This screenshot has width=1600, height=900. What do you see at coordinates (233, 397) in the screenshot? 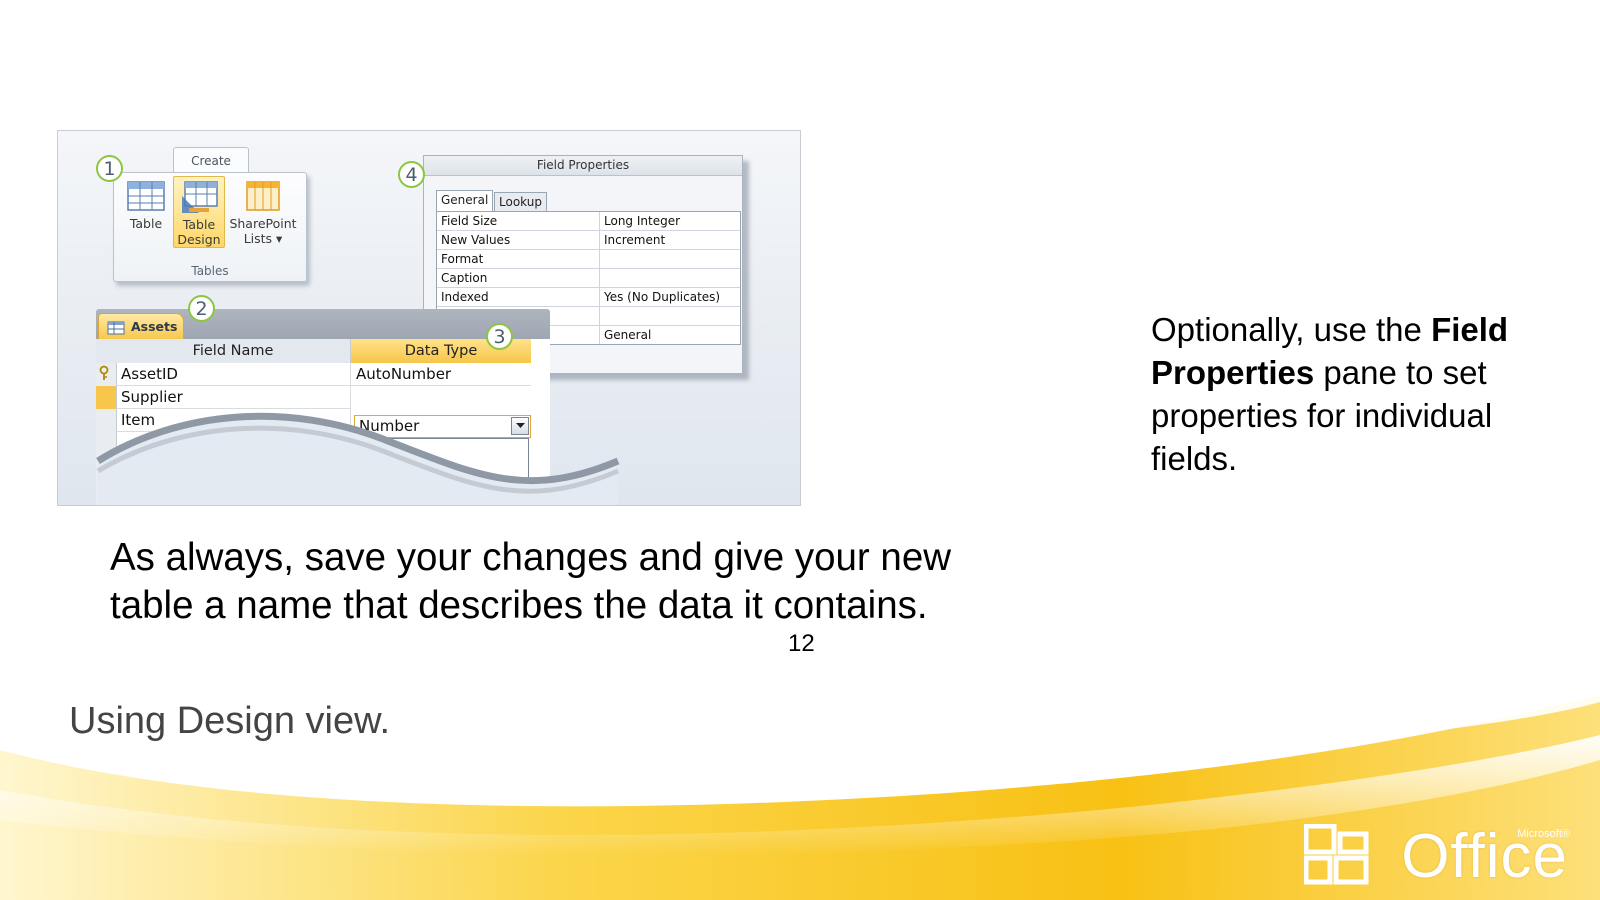
I see `field-name-cell: Supplier` at bounding box center [233, 397].